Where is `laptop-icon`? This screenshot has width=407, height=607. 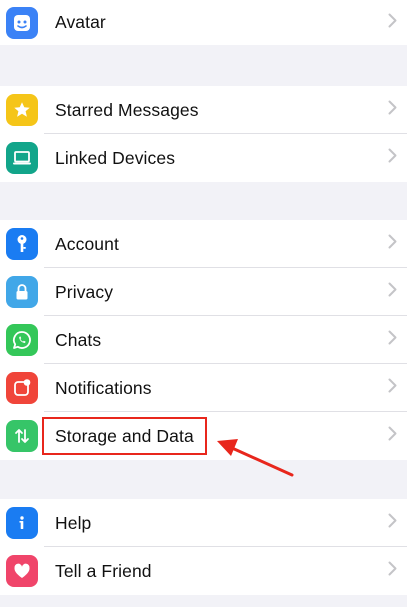 laptop-icon is located at coordinates (22, 158).